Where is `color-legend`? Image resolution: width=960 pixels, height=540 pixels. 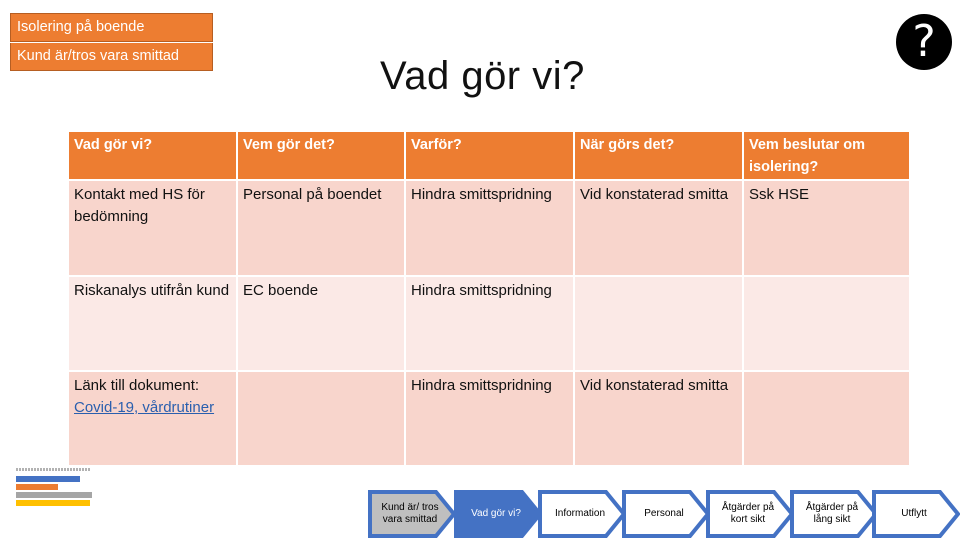 color-legend is located at coordinates (56, 488).